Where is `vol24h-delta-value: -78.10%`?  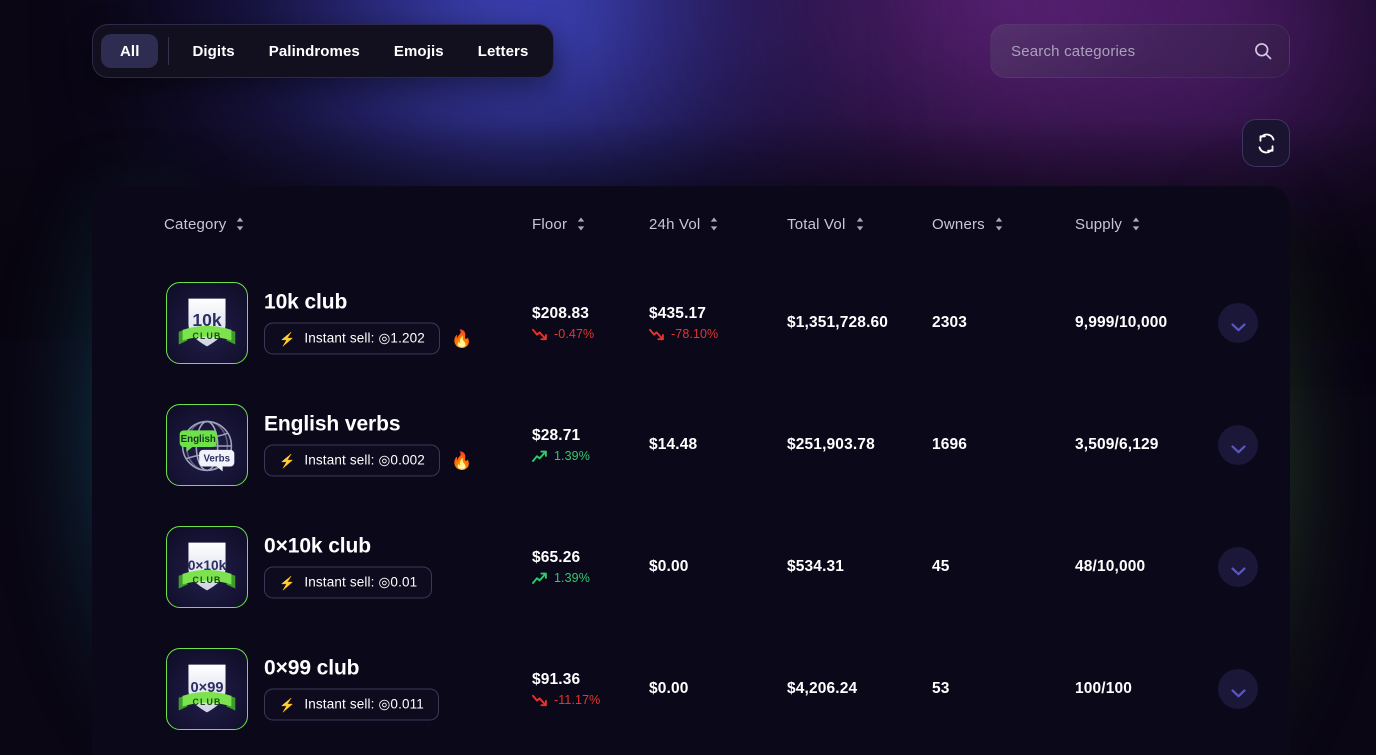 vol24h-delta-value: -78.10% is located at coordinates (695, 334).